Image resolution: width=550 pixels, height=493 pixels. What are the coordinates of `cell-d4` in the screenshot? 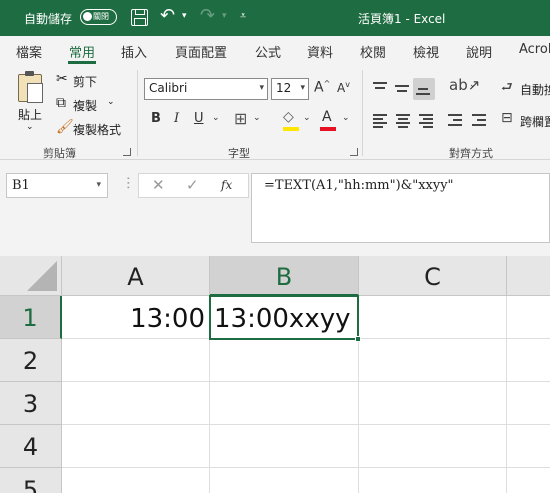 It's located at (528, 446).